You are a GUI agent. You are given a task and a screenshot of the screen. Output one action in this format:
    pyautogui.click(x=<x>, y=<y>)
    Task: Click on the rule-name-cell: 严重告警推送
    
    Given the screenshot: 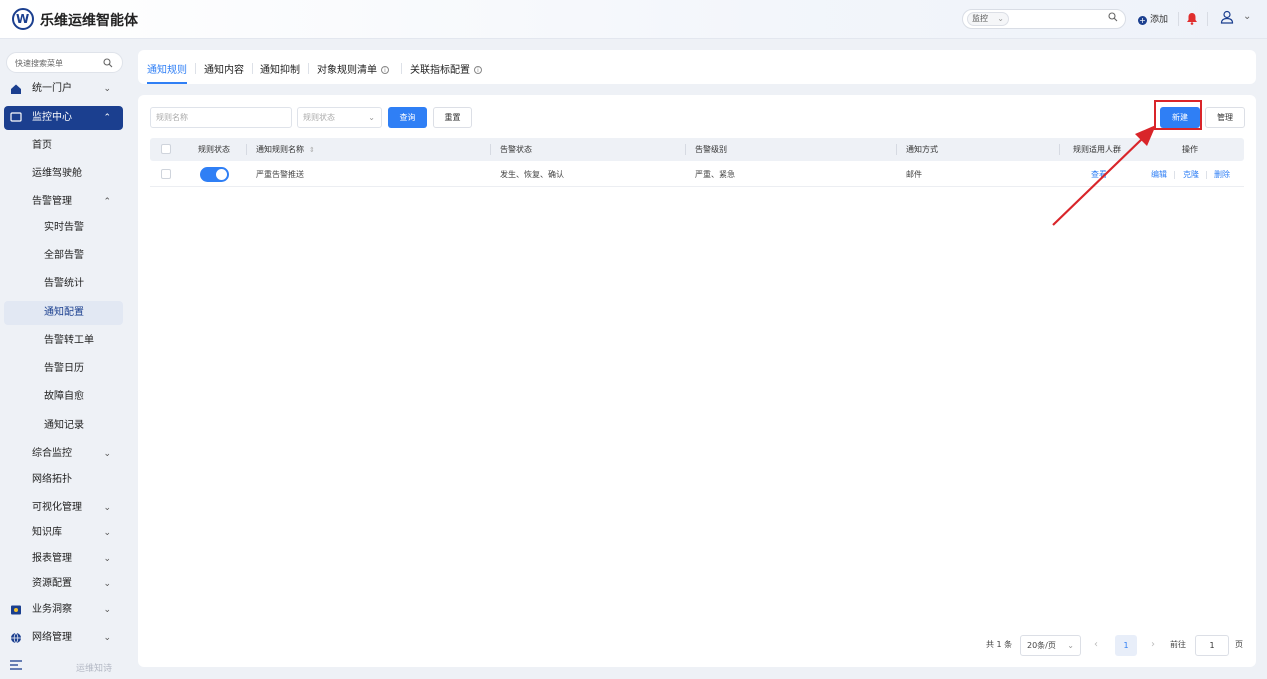 What is the action you would take?
    pyautogui.click(x=280, y=174)
    